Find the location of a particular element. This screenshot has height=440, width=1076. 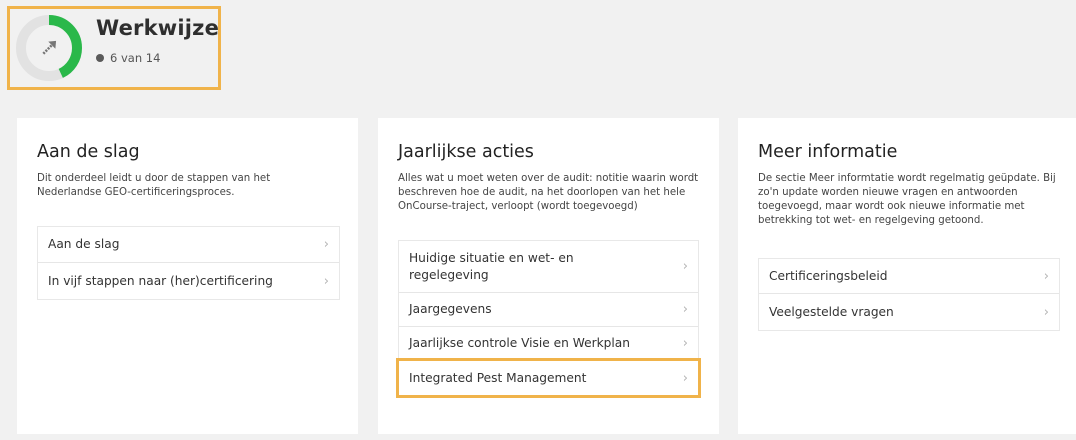

progress-ring is located at coordinates (49, 48).